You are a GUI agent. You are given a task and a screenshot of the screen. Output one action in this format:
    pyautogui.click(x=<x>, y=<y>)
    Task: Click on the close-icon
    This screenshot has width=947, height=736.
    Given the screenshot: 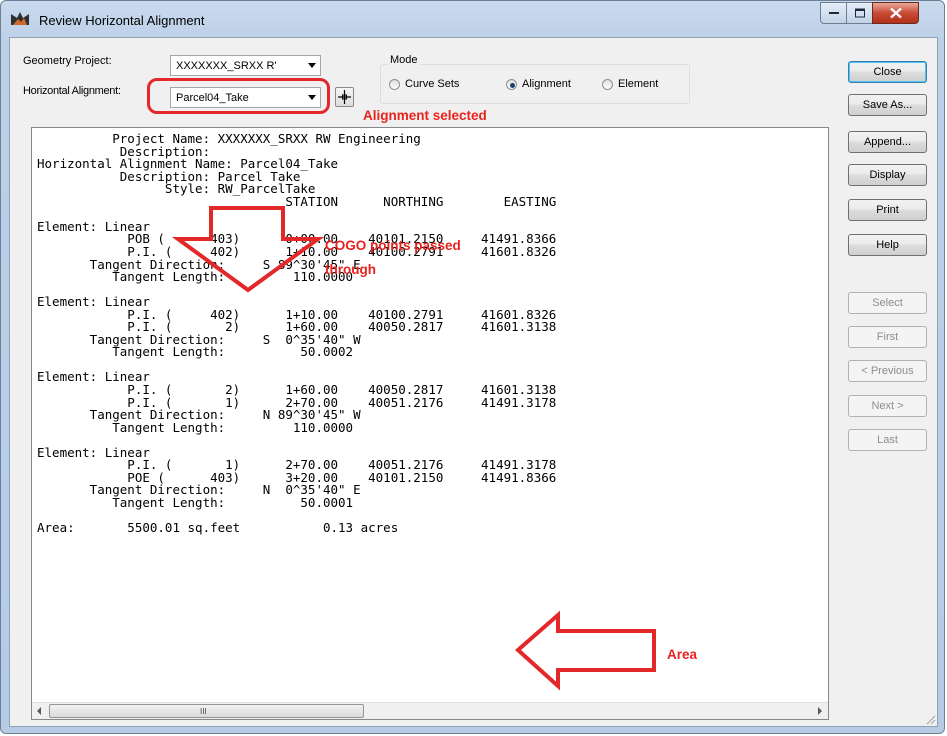 What is the action you would take?
    pyautogui.click(x=895, y=13)
    